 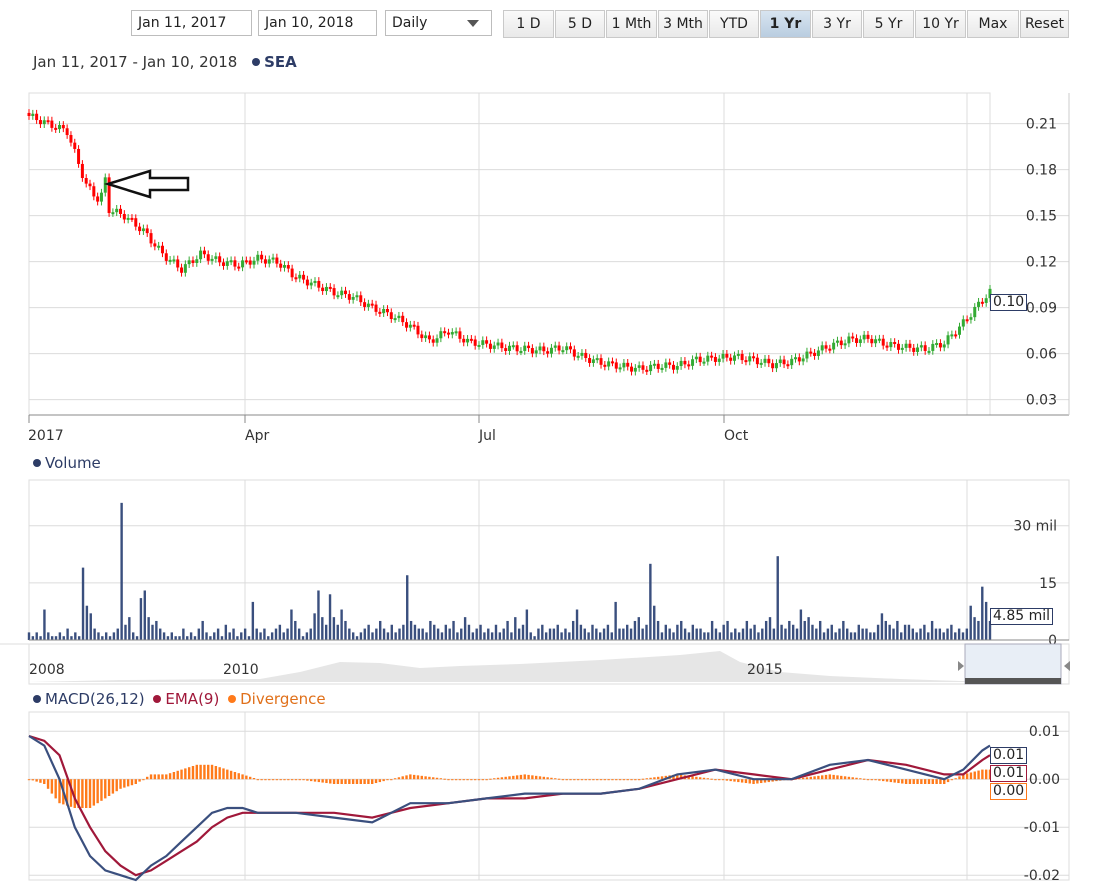 I want to click on macd-legend-item: MACD(26,12), so click(x=89, y=699).